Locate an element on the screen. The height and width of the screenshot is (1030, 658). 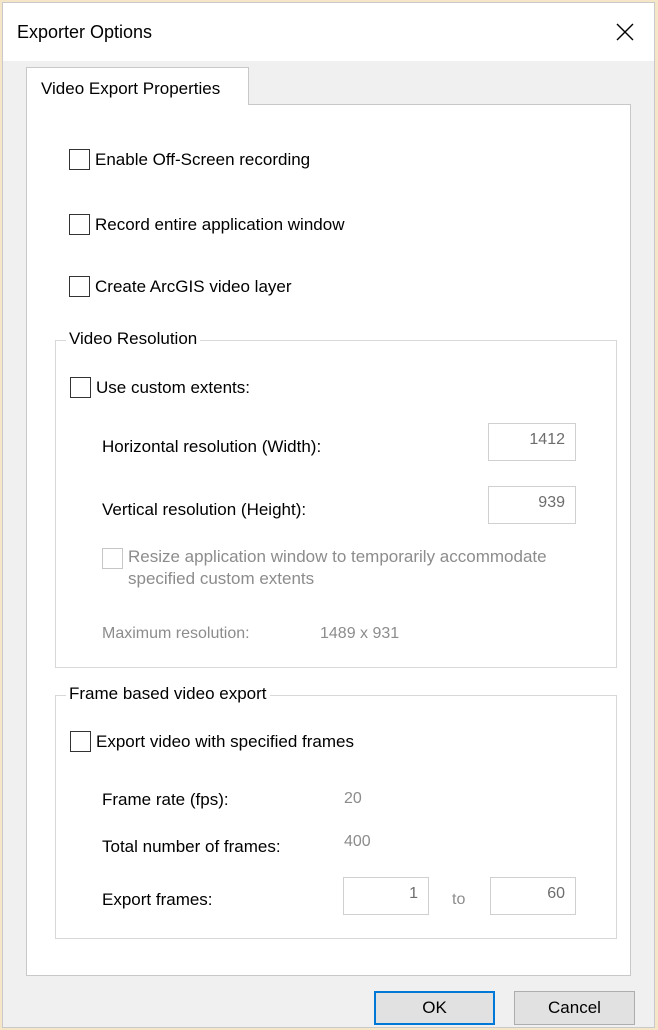
frames-to-label: to is located at coordinates (459, 899).